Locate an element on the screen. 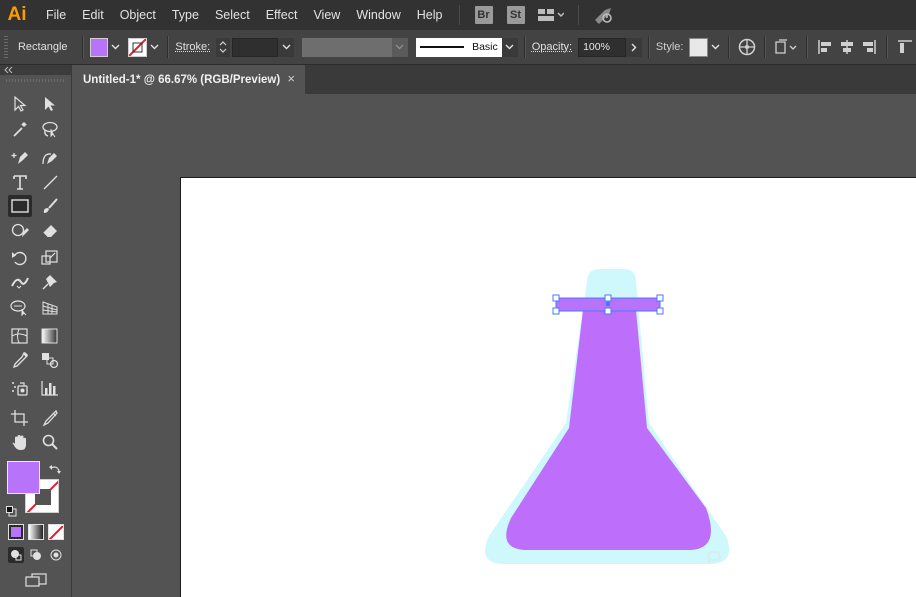  graphic-style-dropdown is located at coordinates (715, 47).